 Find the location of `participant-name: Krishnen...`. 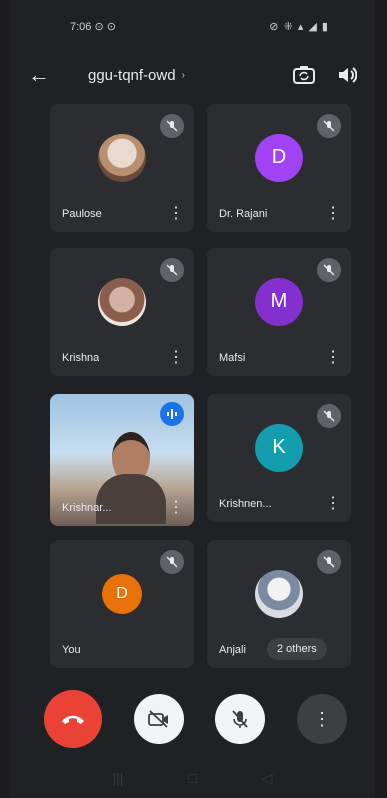

participant-name: Krishnen... is located at coordinates (245, 504).